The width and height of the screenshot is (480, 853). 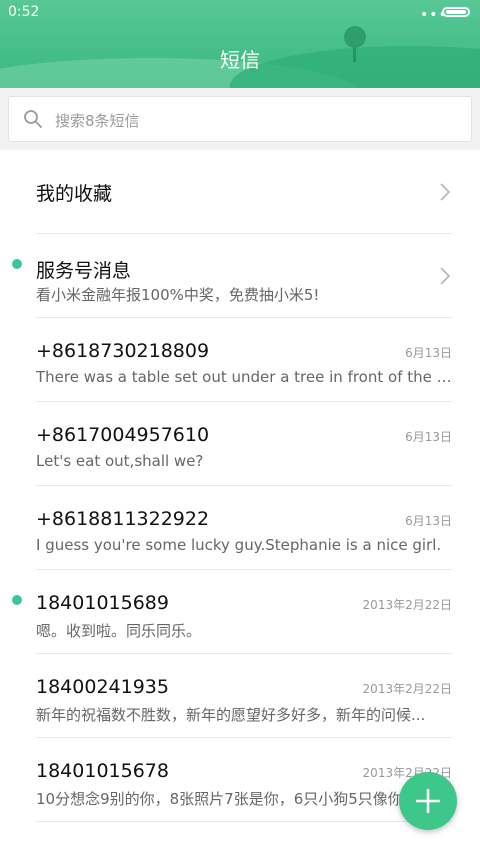 What do you see at coordinates (123, 351) in the screenshot?
I see `thread-name: +8618730218809` at bounding box center [123, 351].